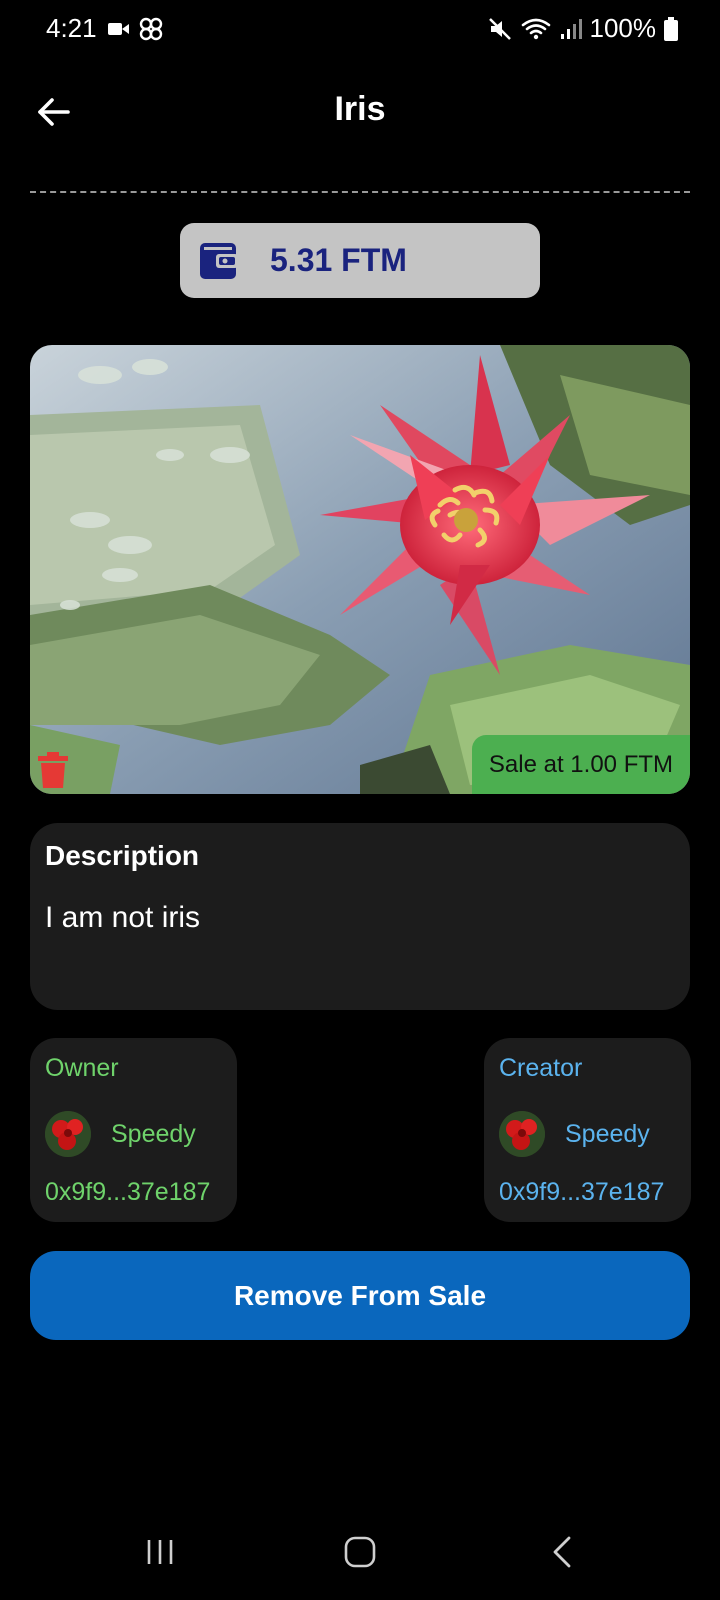  I want to click on sale-price-badge: Sale at 1.00 FTM, so click(580, 764).